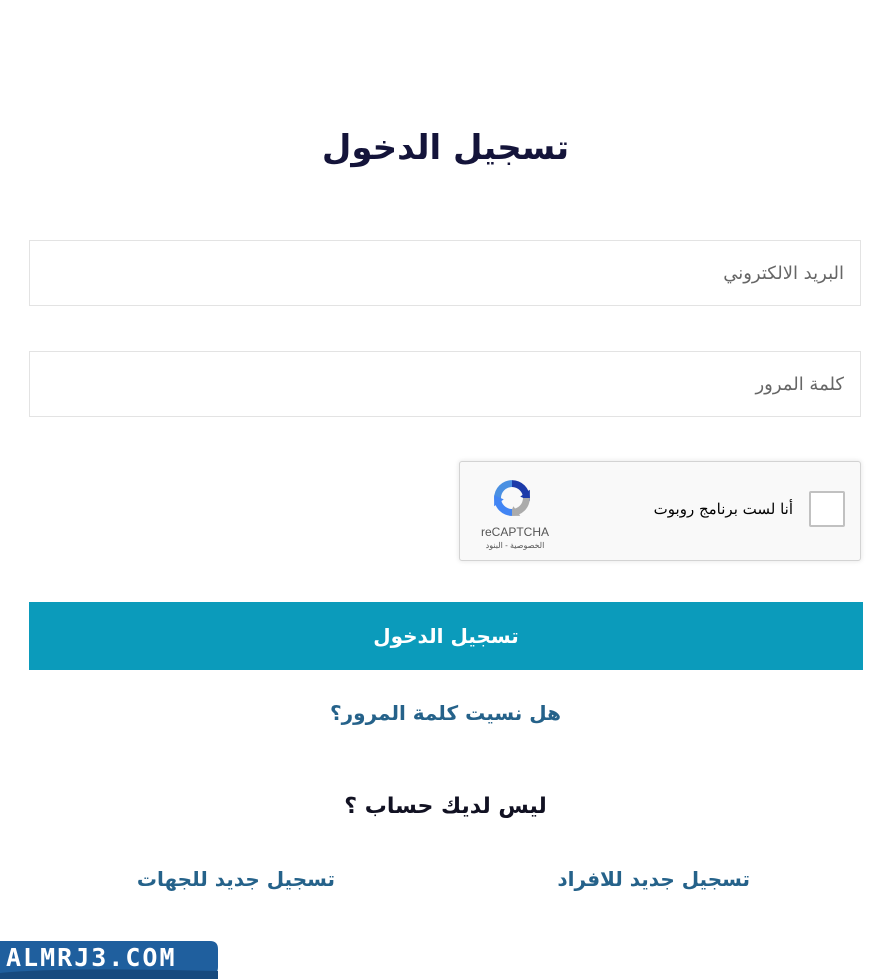 This screenshot has height=979, width=891. Describe the element at coordinates (653, 879) in the screenshot. I see `register-individuals-link: تسجيل جديد للافراد` at that location.